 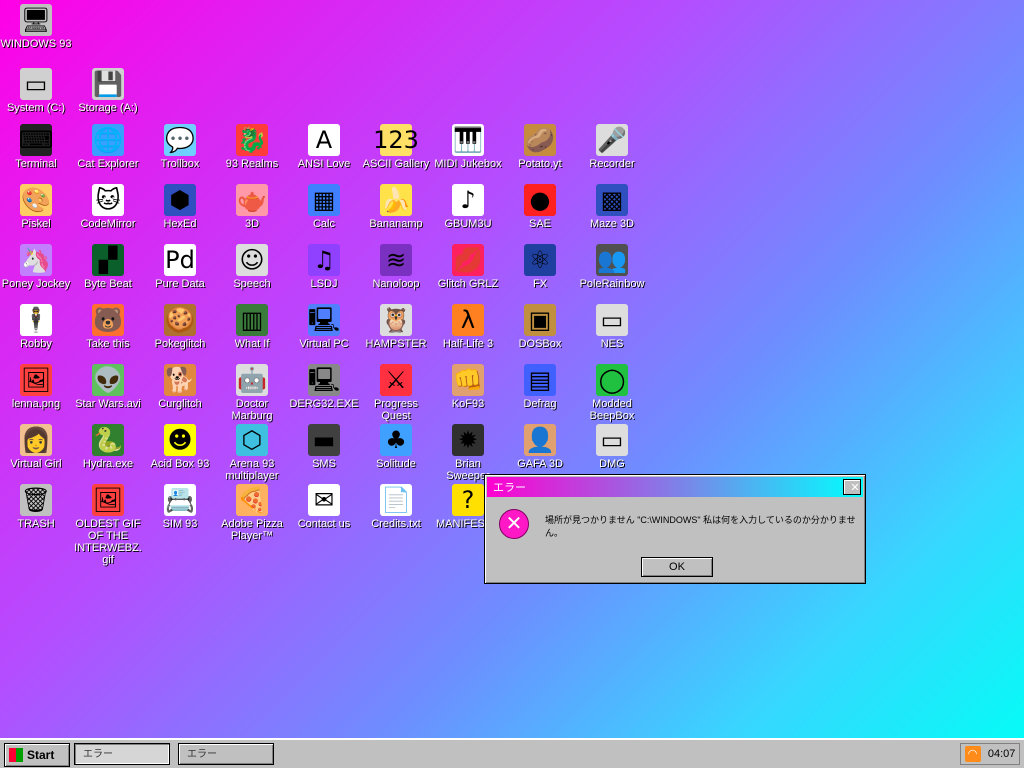 I want to click on desktop-icon-terminal: ⌨ Terminal, so click(x=36, y=147).